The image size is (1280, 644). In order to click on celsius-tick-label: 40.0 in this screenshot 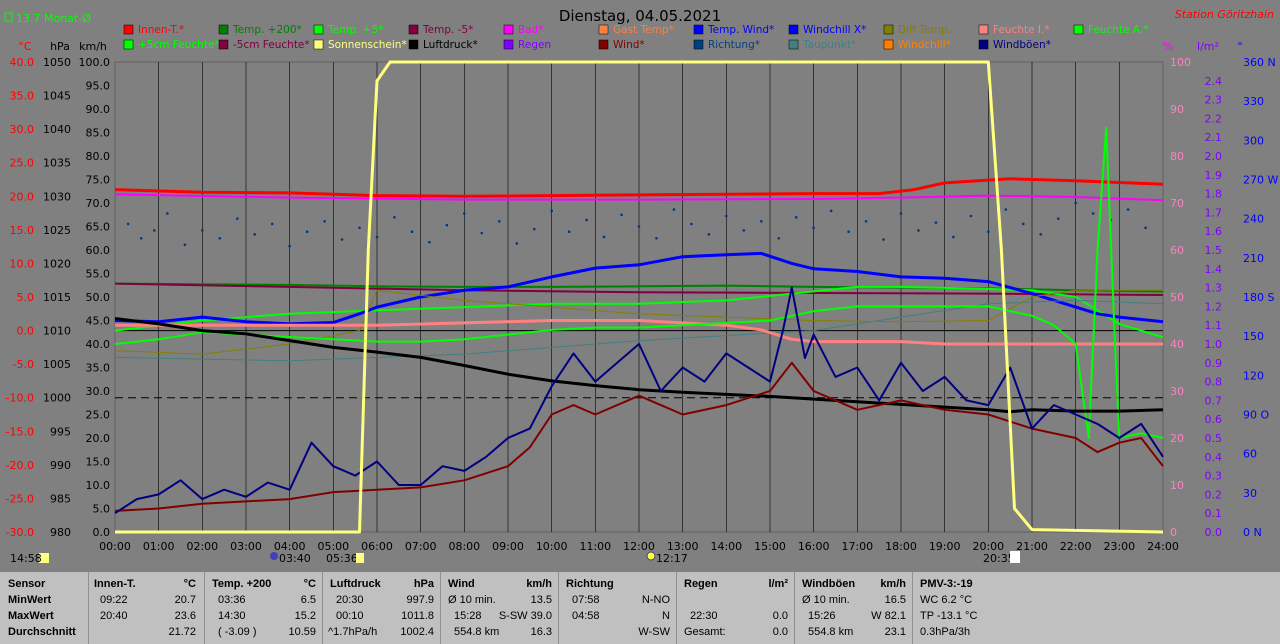, I will do `click(22, 62)`.